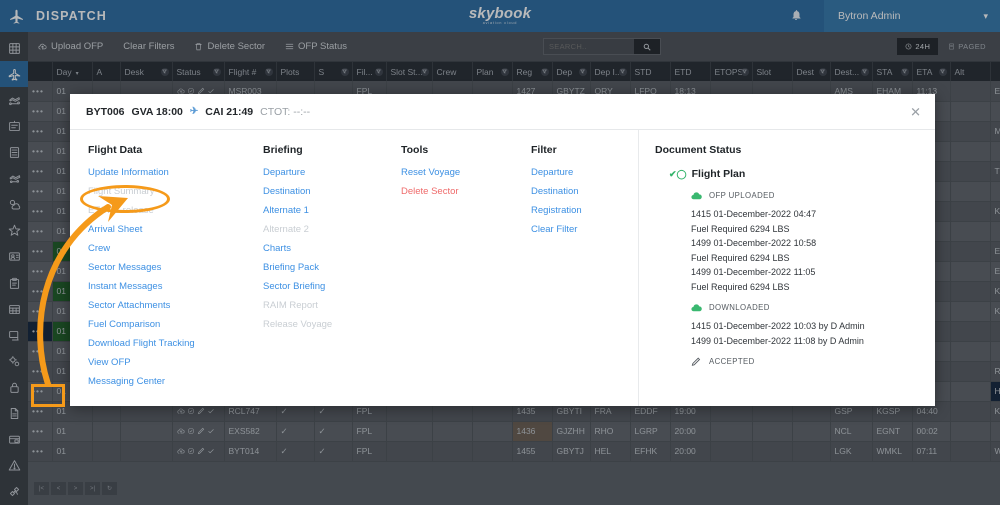 This screenshot has width=1000, height=505. What do you see at coordinates (146, 71) in the screenshot?
I see `column-header-desk: Desk` at bounding box center [146, 71].